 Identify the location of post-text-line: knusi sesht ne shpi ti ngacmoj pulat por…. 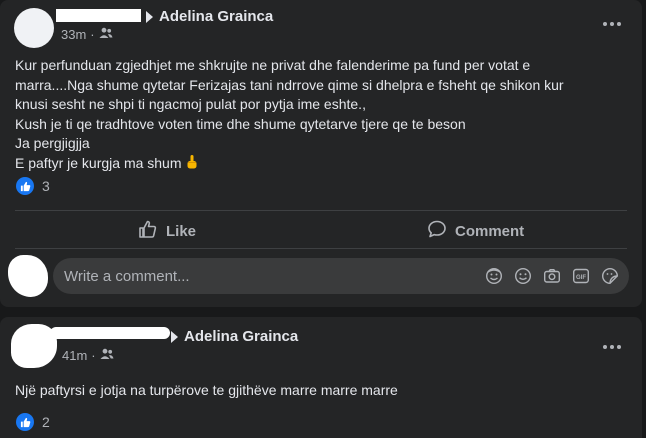
(190, 104).